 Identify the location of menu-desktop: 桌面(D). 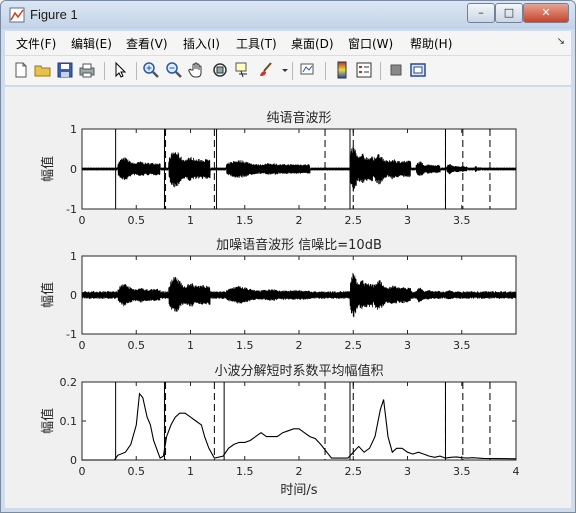
(312, 43).